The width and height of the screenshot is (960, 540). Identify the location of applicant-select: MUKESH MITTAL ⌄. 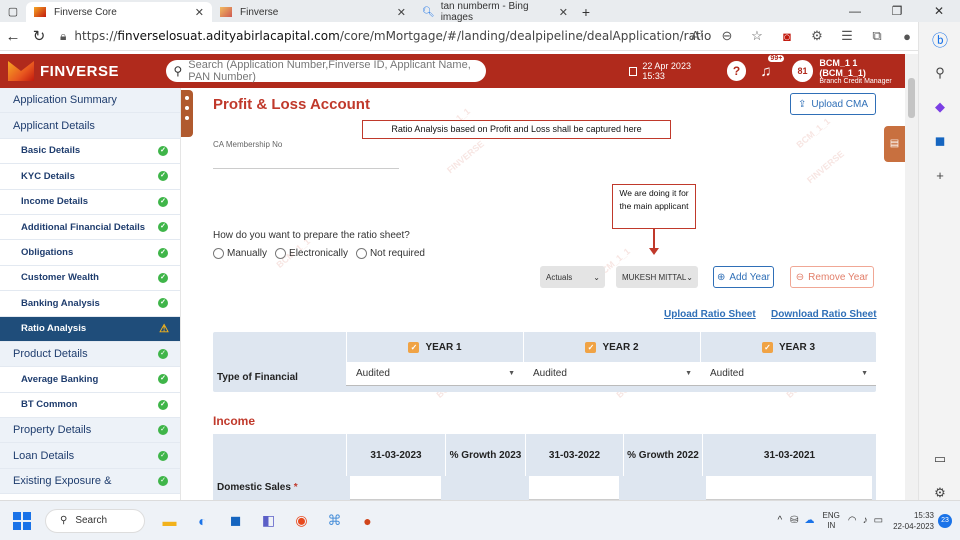
(657, 277).